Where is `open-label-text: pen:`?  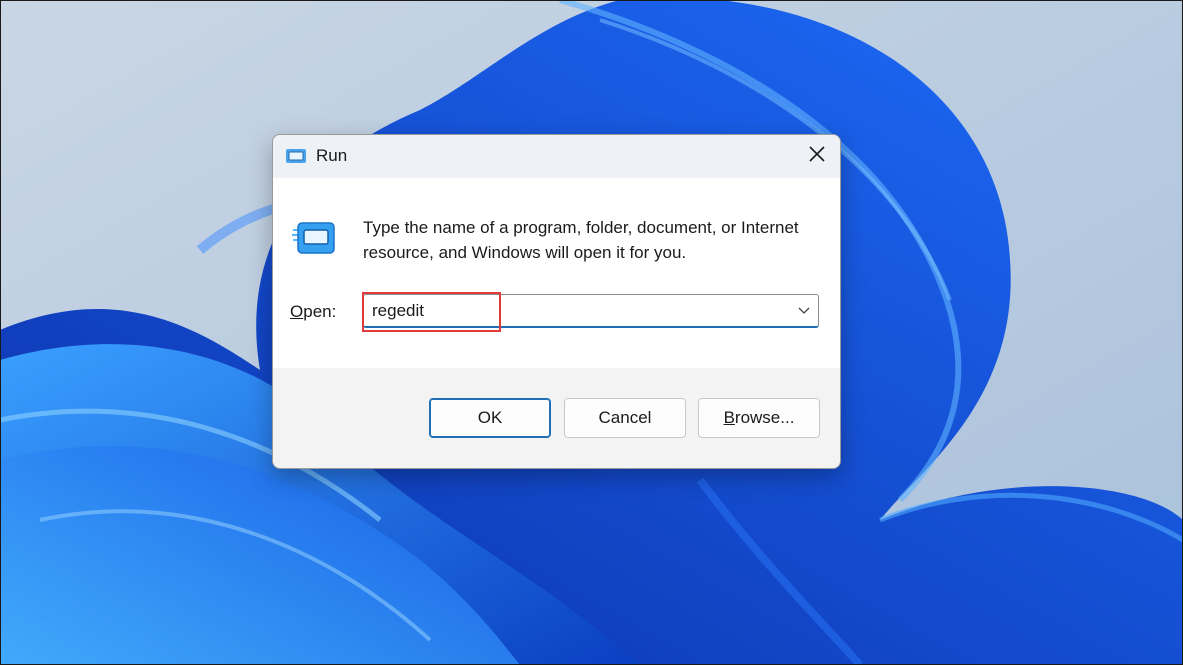
open-label-text: pen: is located at coordinates (320, 311).